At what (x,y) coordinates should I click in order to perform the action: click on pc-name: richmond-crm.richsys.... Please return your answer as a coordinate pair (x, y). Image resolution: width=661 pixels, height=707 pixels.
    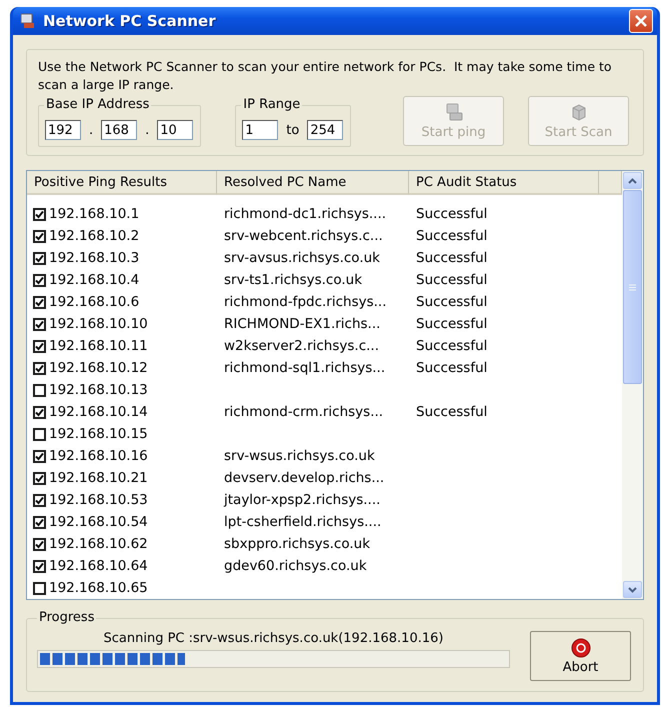
    Looking at the image, I should click on (303, 412).